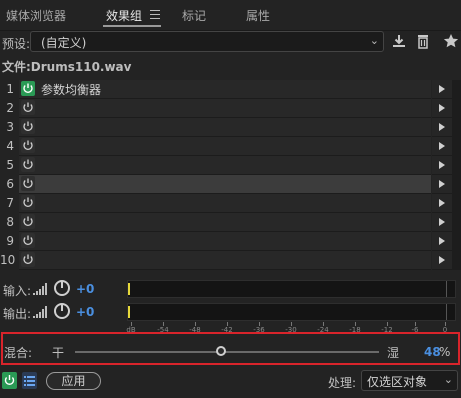  I want to click on mix-slider-thumb, so click(220, 351).